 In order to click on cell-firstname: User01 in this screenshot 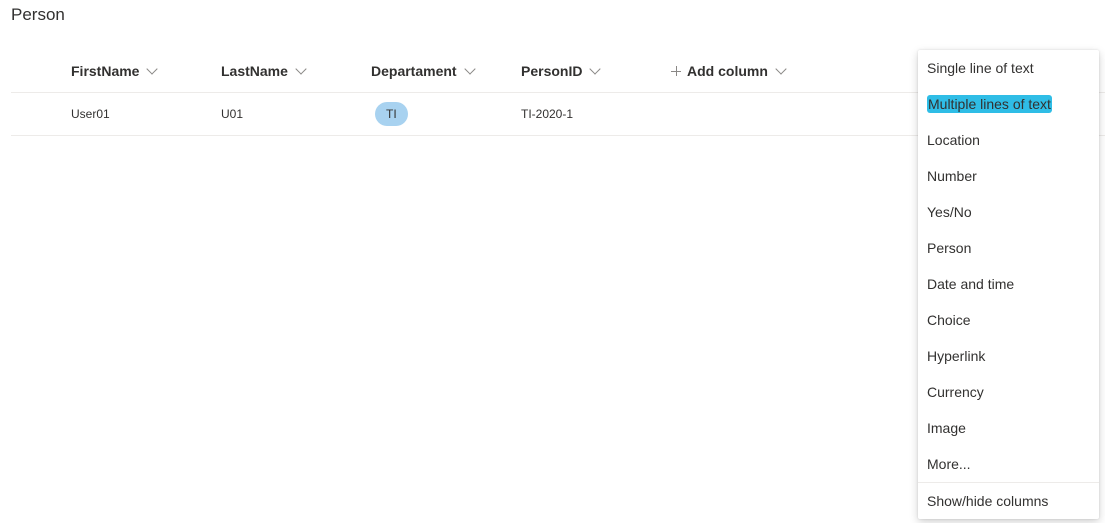, I will do `click(90, 113)`.